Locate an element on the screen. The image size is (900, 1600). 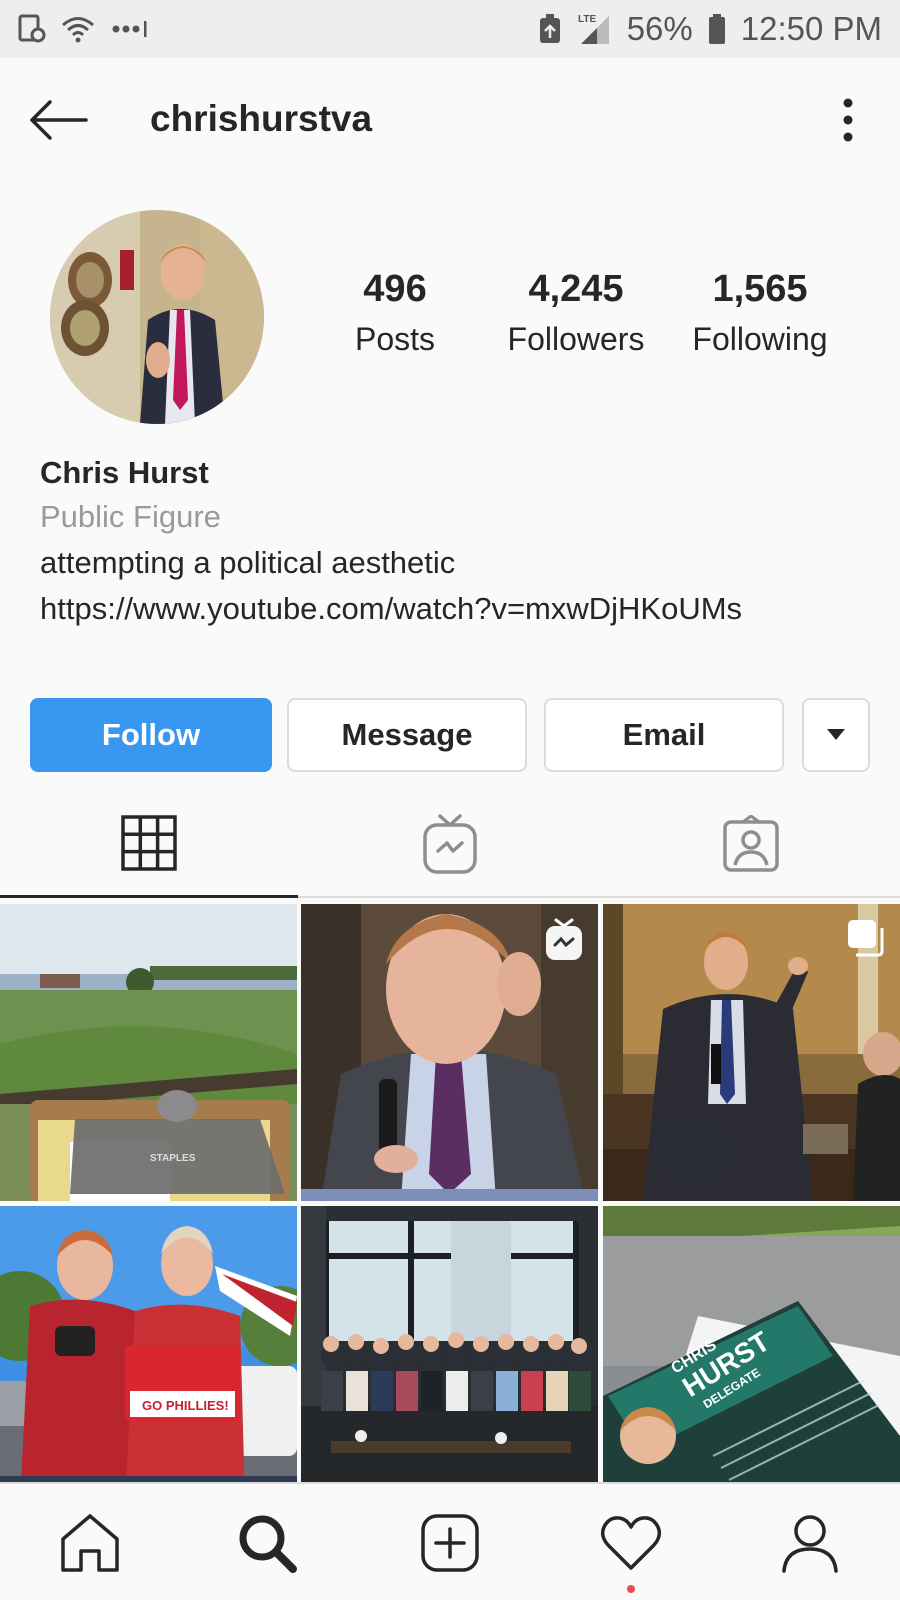
profile-avatar is located at coordinates (157, 317).